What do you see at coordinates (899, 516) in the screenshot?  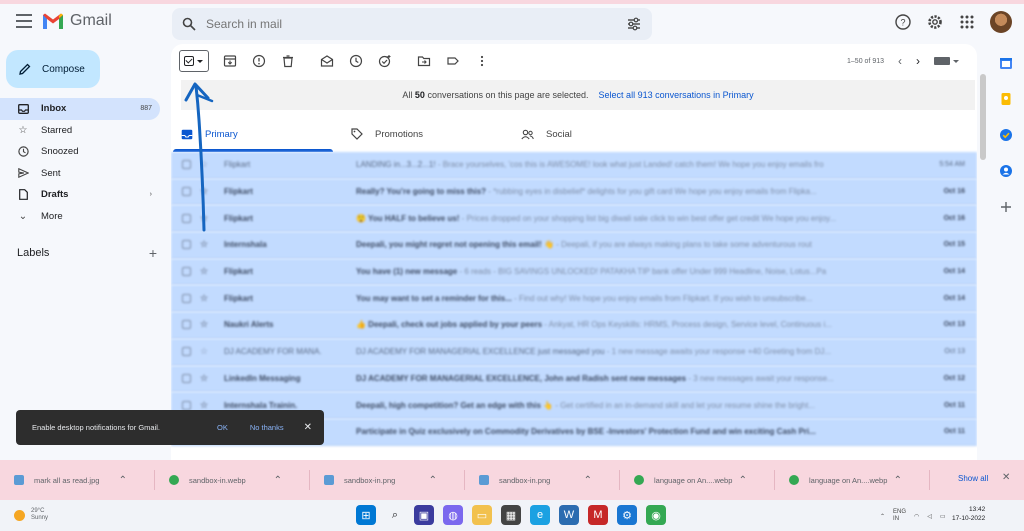 I see `language-indicator: ENG IN` at bounding box center [899, 516].